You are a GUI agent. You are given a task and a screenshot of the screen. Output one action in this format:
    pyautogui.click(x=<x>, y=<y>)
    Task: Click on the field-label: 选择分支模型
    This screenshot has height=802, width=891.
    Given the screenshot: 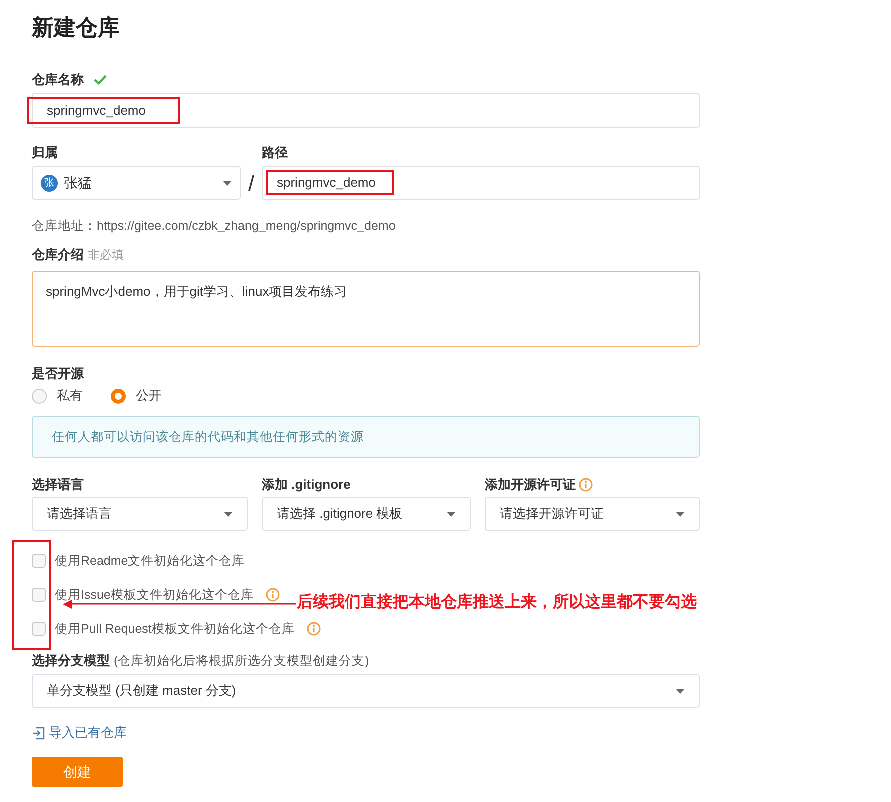 What is the action you would take?
    pyautogui.click(x=71, y=661)
    